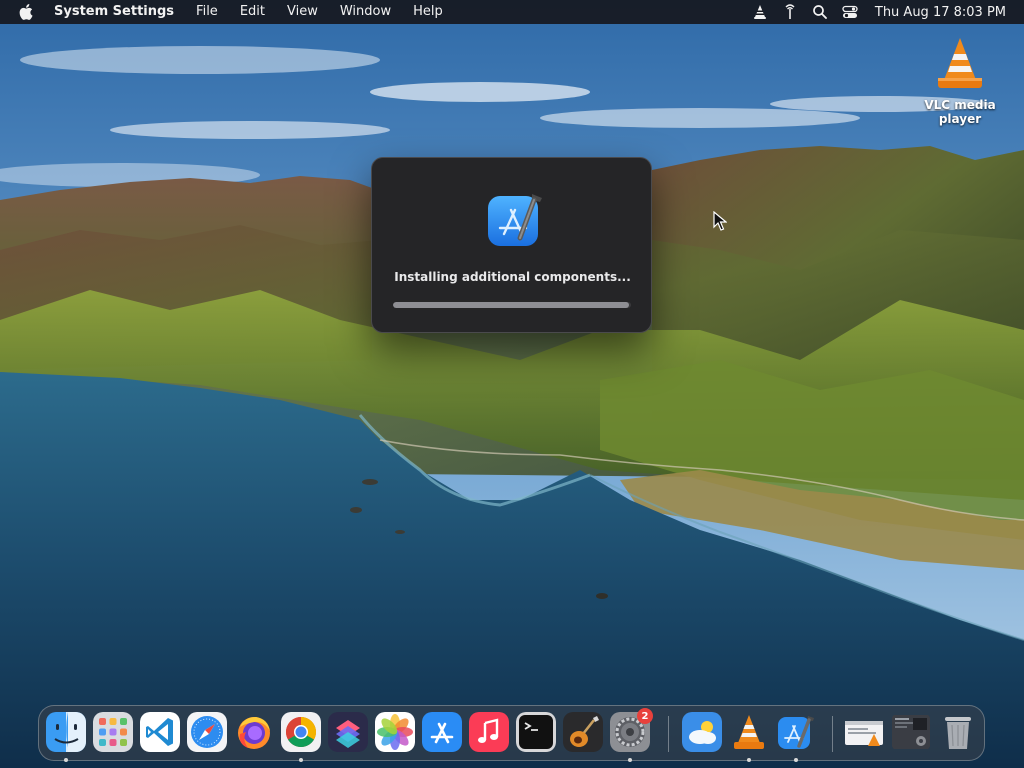 The image size is (1024, 768). I want to click on desktop-icon-label: VLC media player, so click(960, 112).